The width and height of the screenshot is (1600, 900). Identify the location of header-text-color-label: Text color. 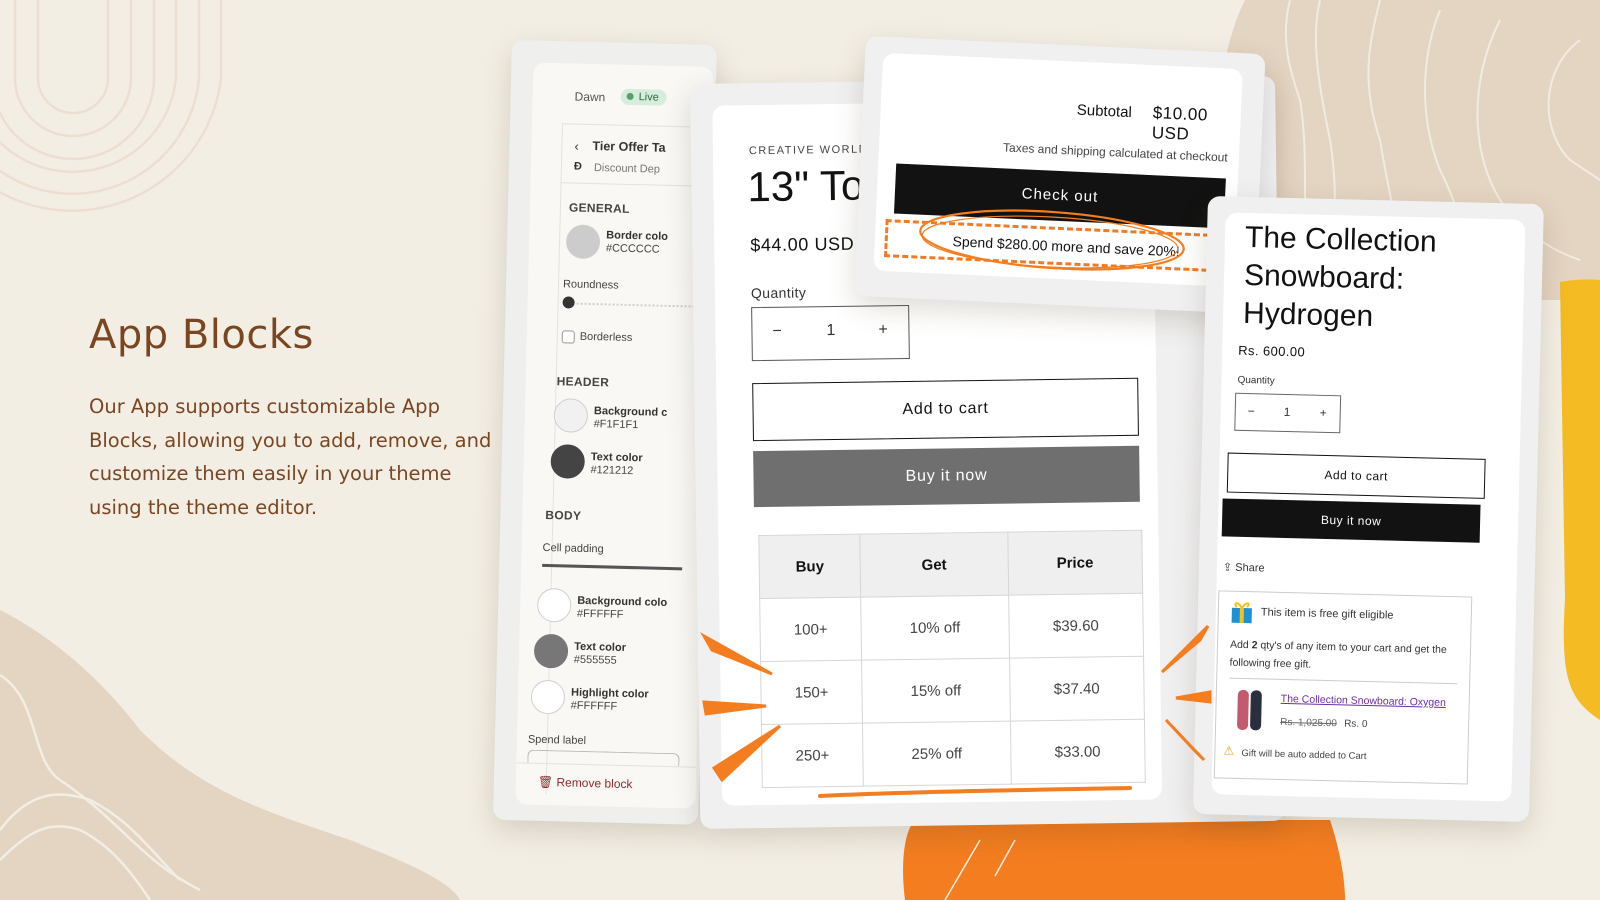
(616, 458).